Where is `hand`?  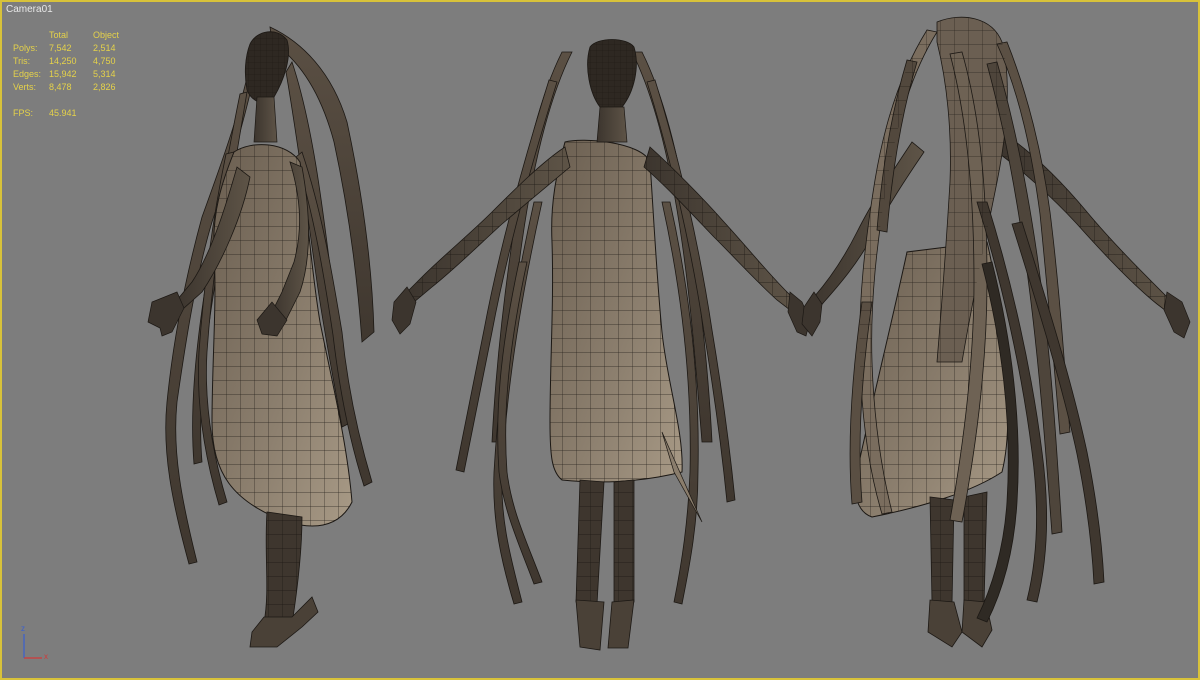 hand is located at coordinates (1177, 315).